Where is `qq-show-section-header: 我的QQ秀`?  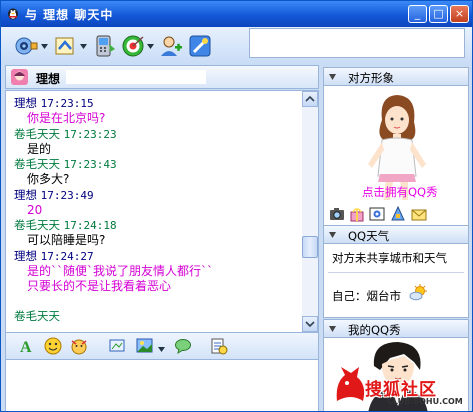 qq-show-section-header: 我的QQ秀 is located at coordinates (396, 328).